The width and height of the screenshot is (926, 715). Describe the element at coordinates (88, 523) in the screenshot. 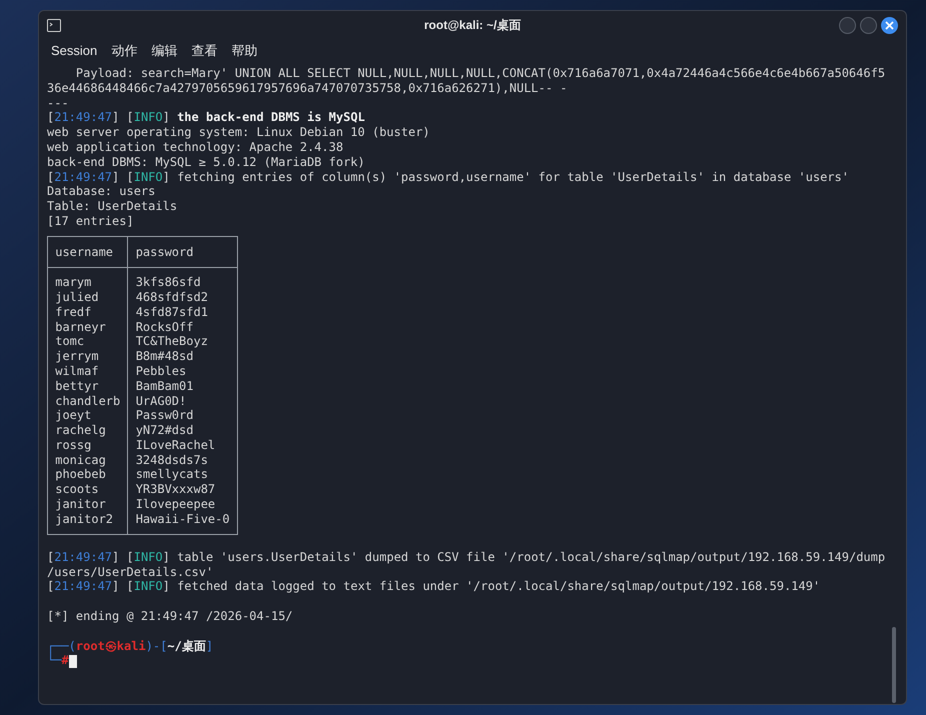

I see `table-cell: janitor2` at that location.